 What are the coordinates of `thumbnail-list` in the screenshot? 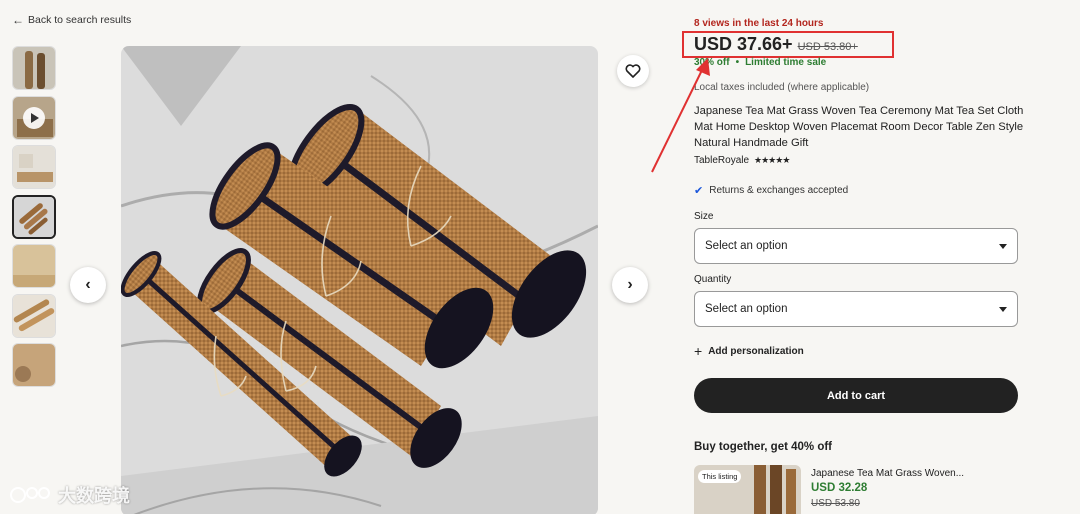 It's located at (35, 219).